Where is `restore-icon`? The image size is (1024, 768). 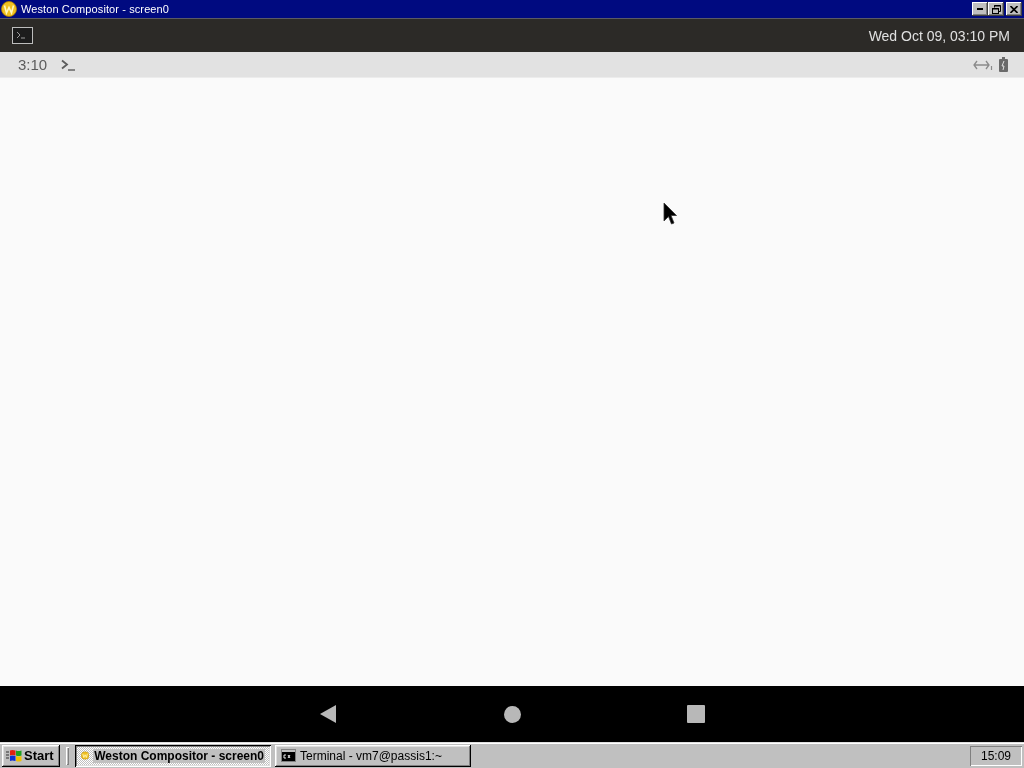 restore-icon is located at coordinates (996, 9).